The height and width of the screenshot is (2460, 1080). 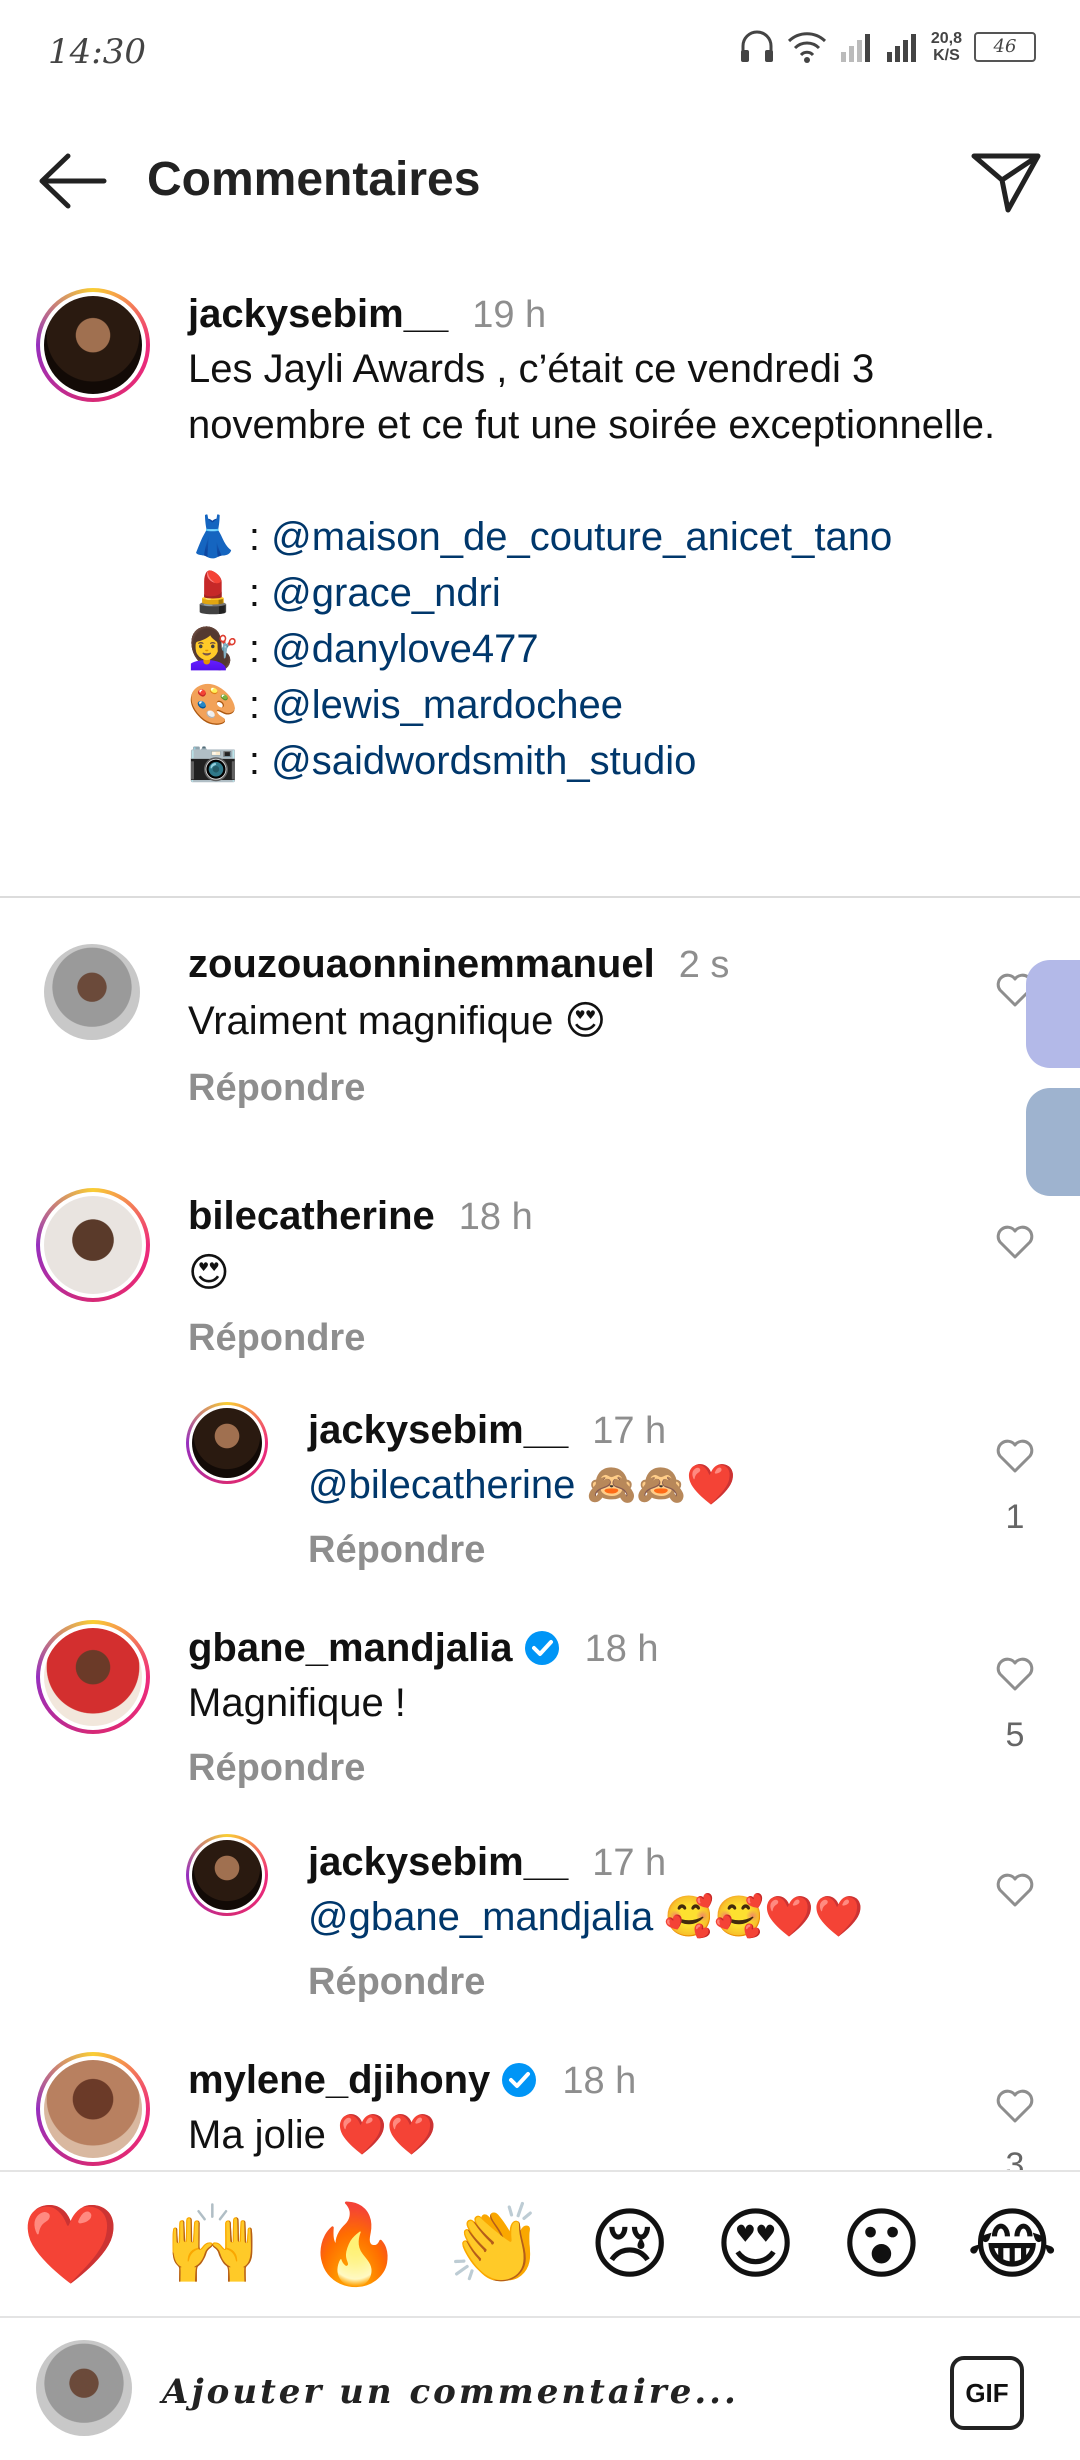 What do you see at coordinates (314, 179) in the screenshot?
I see `page-title: Commentaires` at bounding box center [314, 179].